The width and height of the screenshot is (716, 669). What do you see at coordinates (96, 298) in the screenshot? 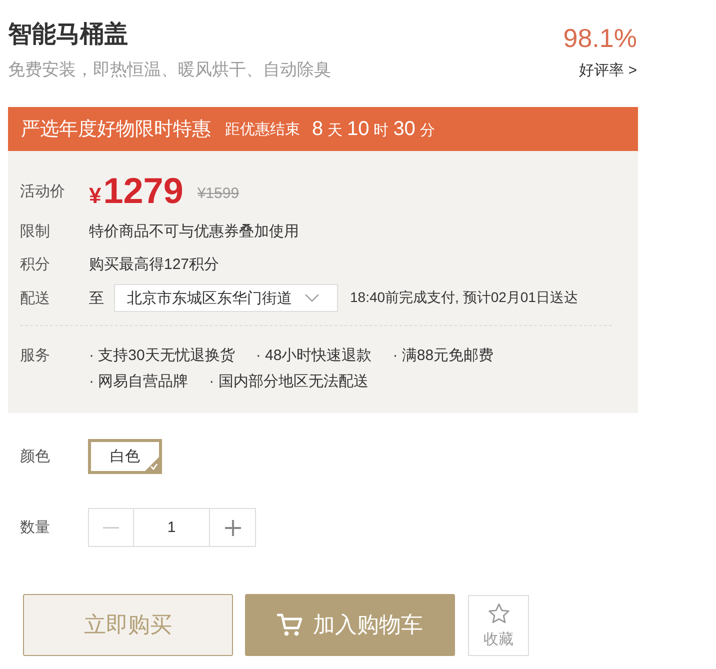
I see `address-prefix: 至` at bounding box center [96, 298].